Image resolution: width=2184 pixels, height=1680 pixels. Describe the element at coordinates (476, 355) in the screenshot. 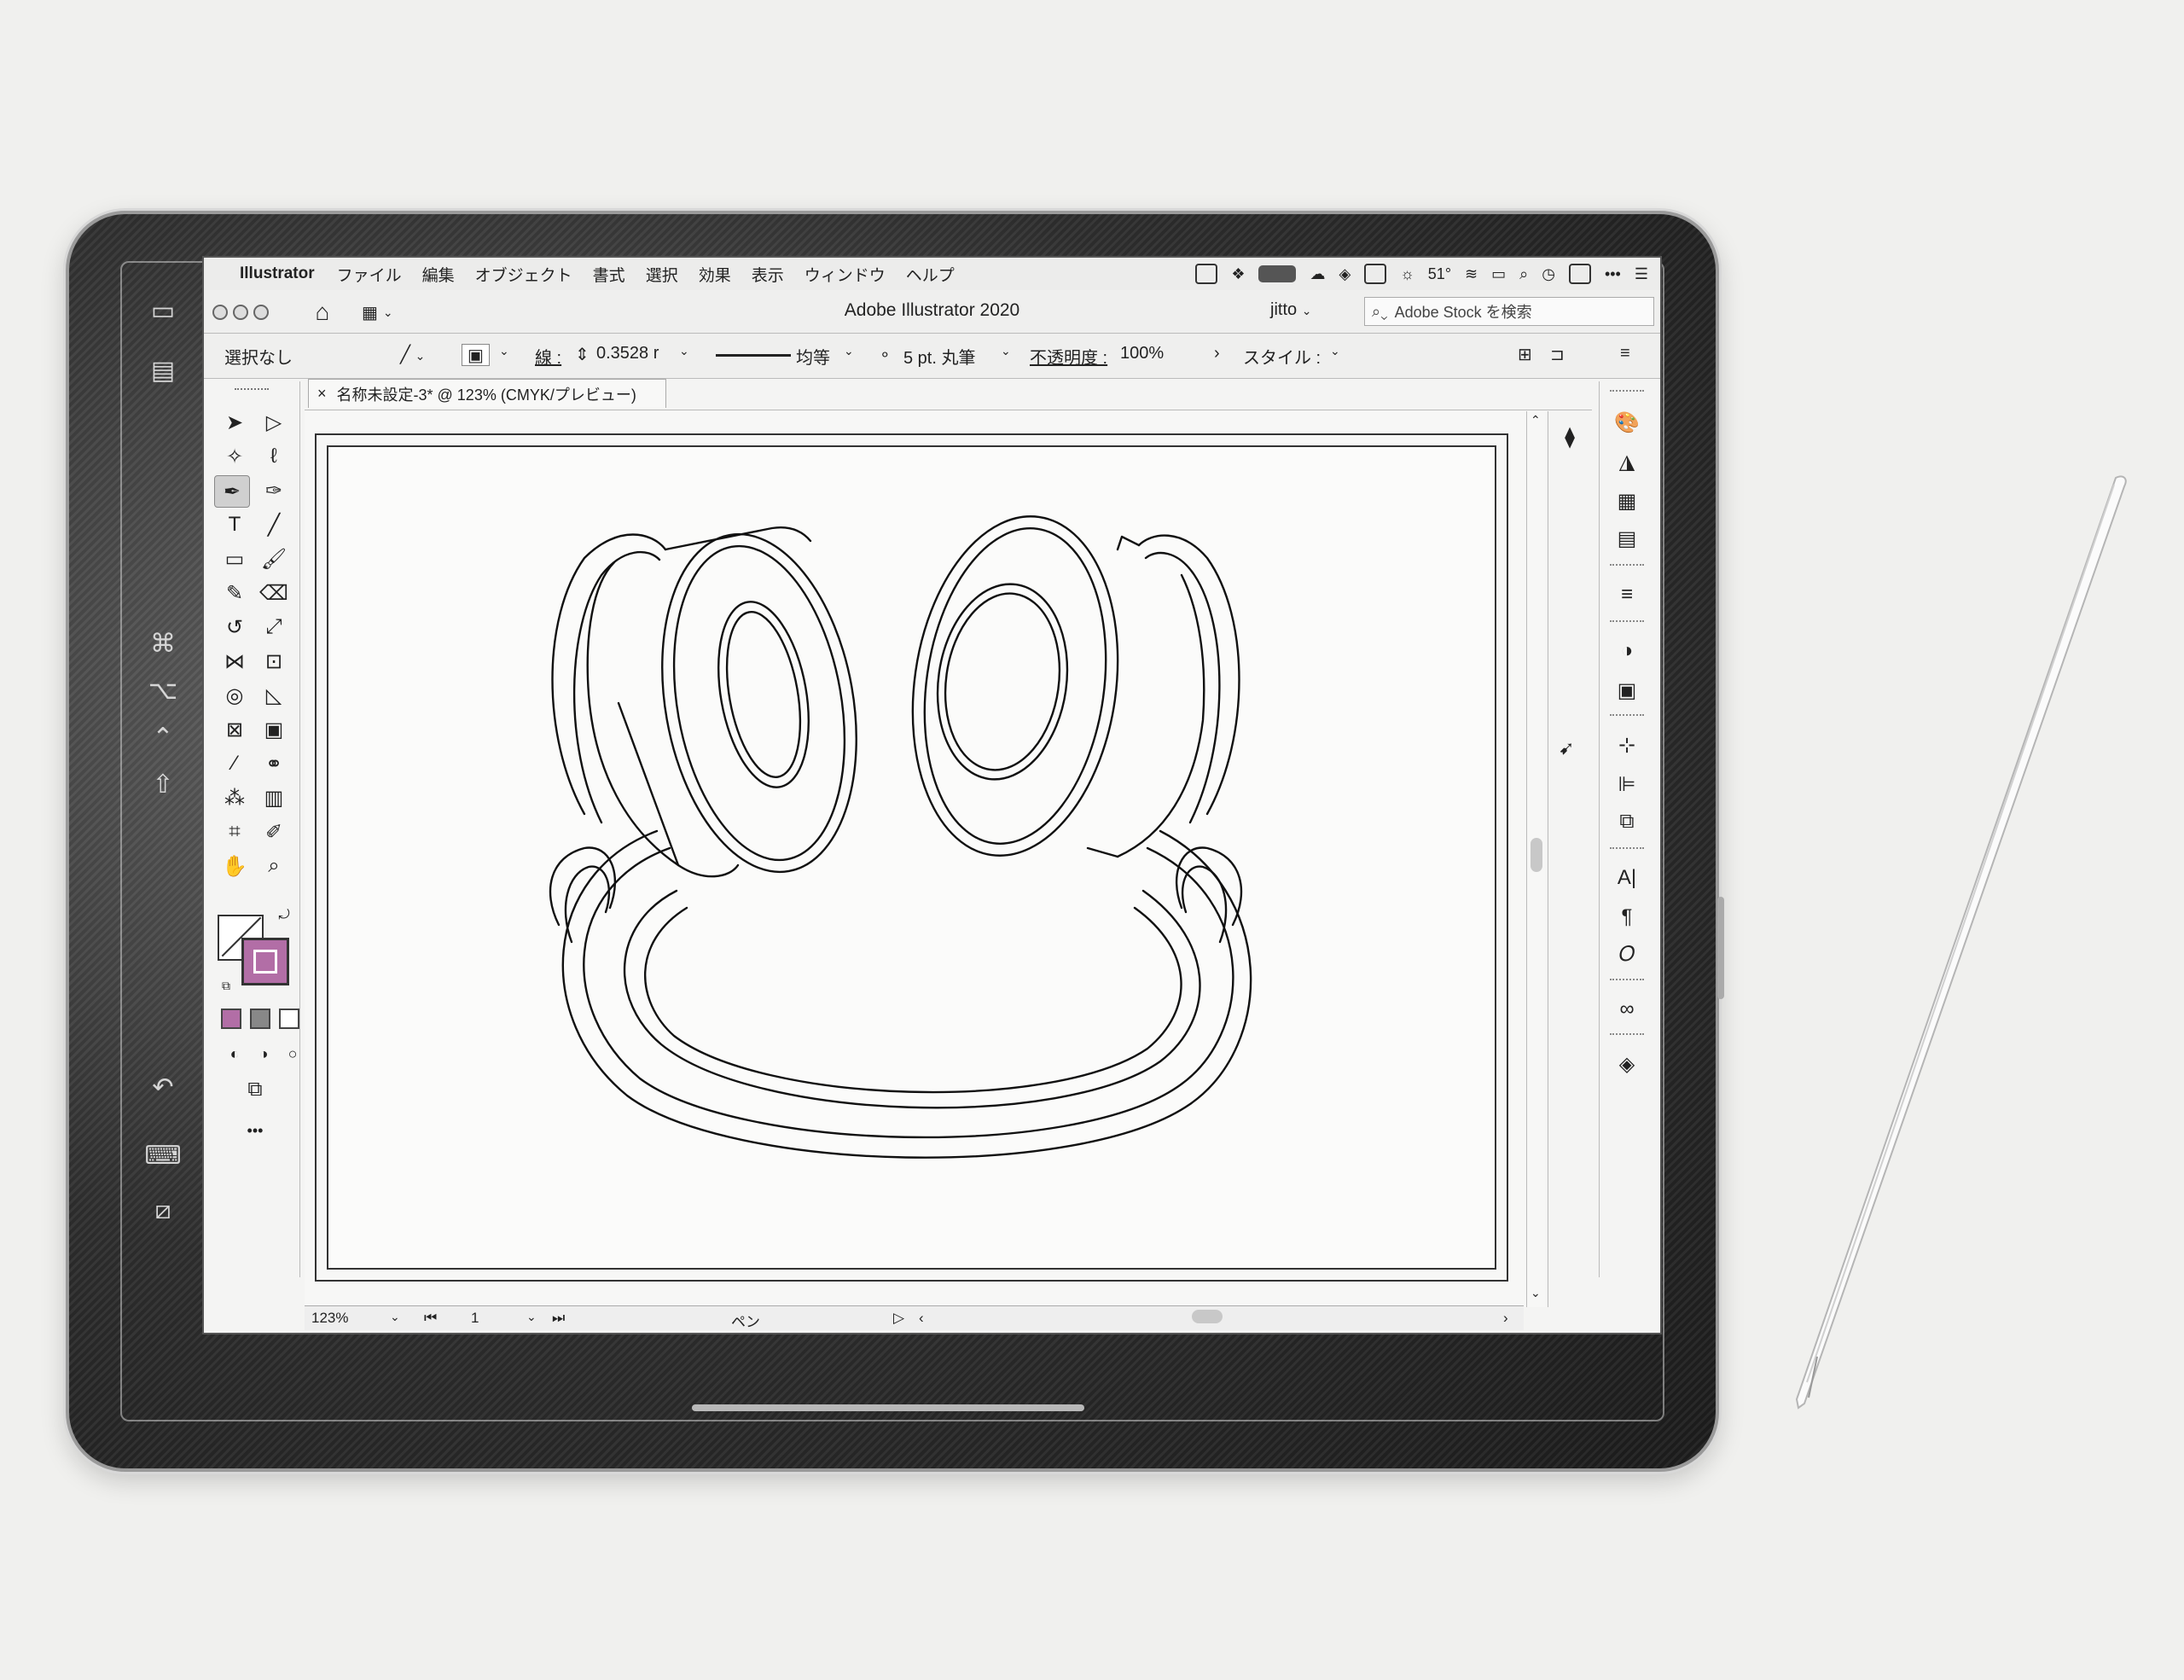

I see `stroke-color-control: ▣` at that location.